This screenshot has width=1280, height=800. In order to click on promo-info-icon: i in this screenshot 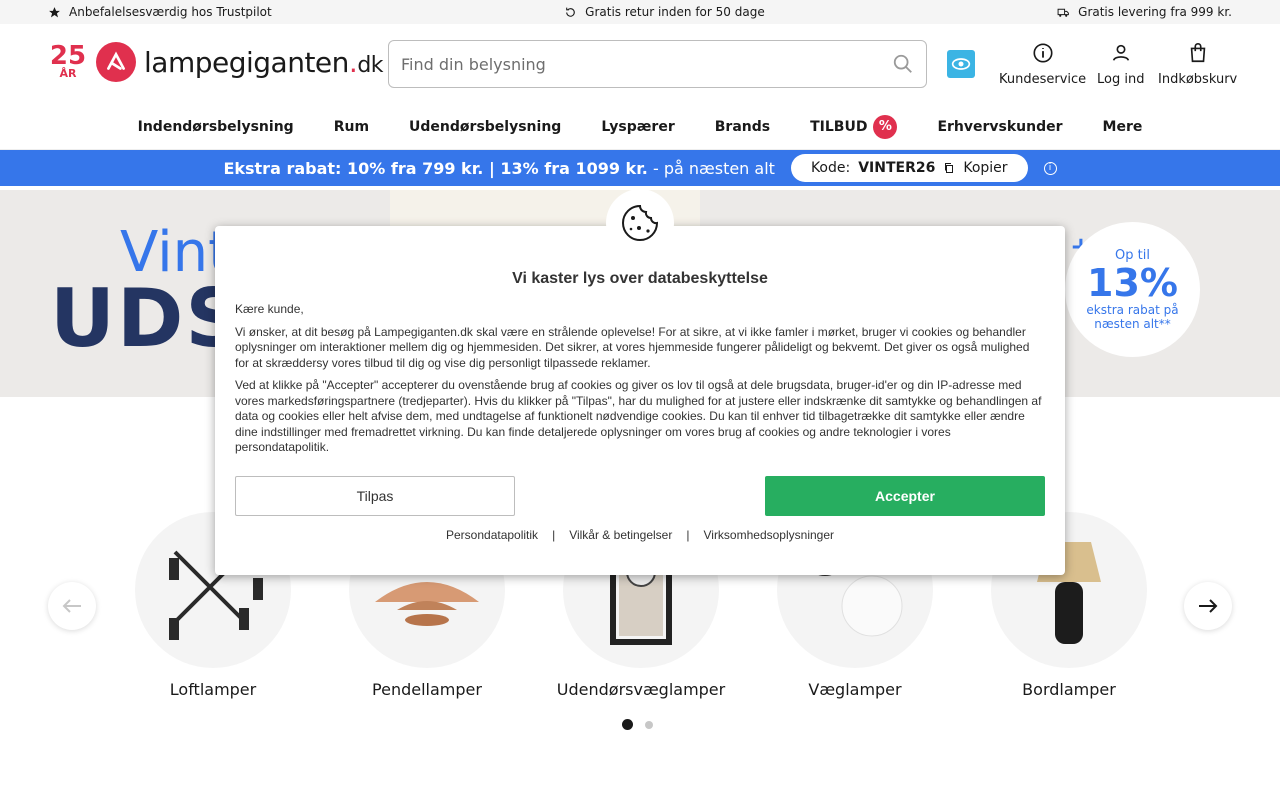, I will do `click(1050, 168)`.